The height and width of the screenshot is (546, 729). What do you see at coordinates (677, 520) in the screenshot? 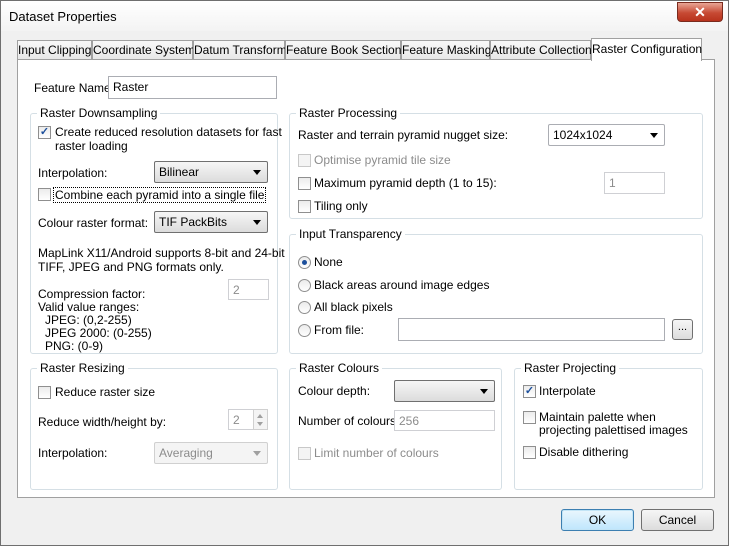
I see `cancel-button: Cancel` at bounding box center [677, 520].